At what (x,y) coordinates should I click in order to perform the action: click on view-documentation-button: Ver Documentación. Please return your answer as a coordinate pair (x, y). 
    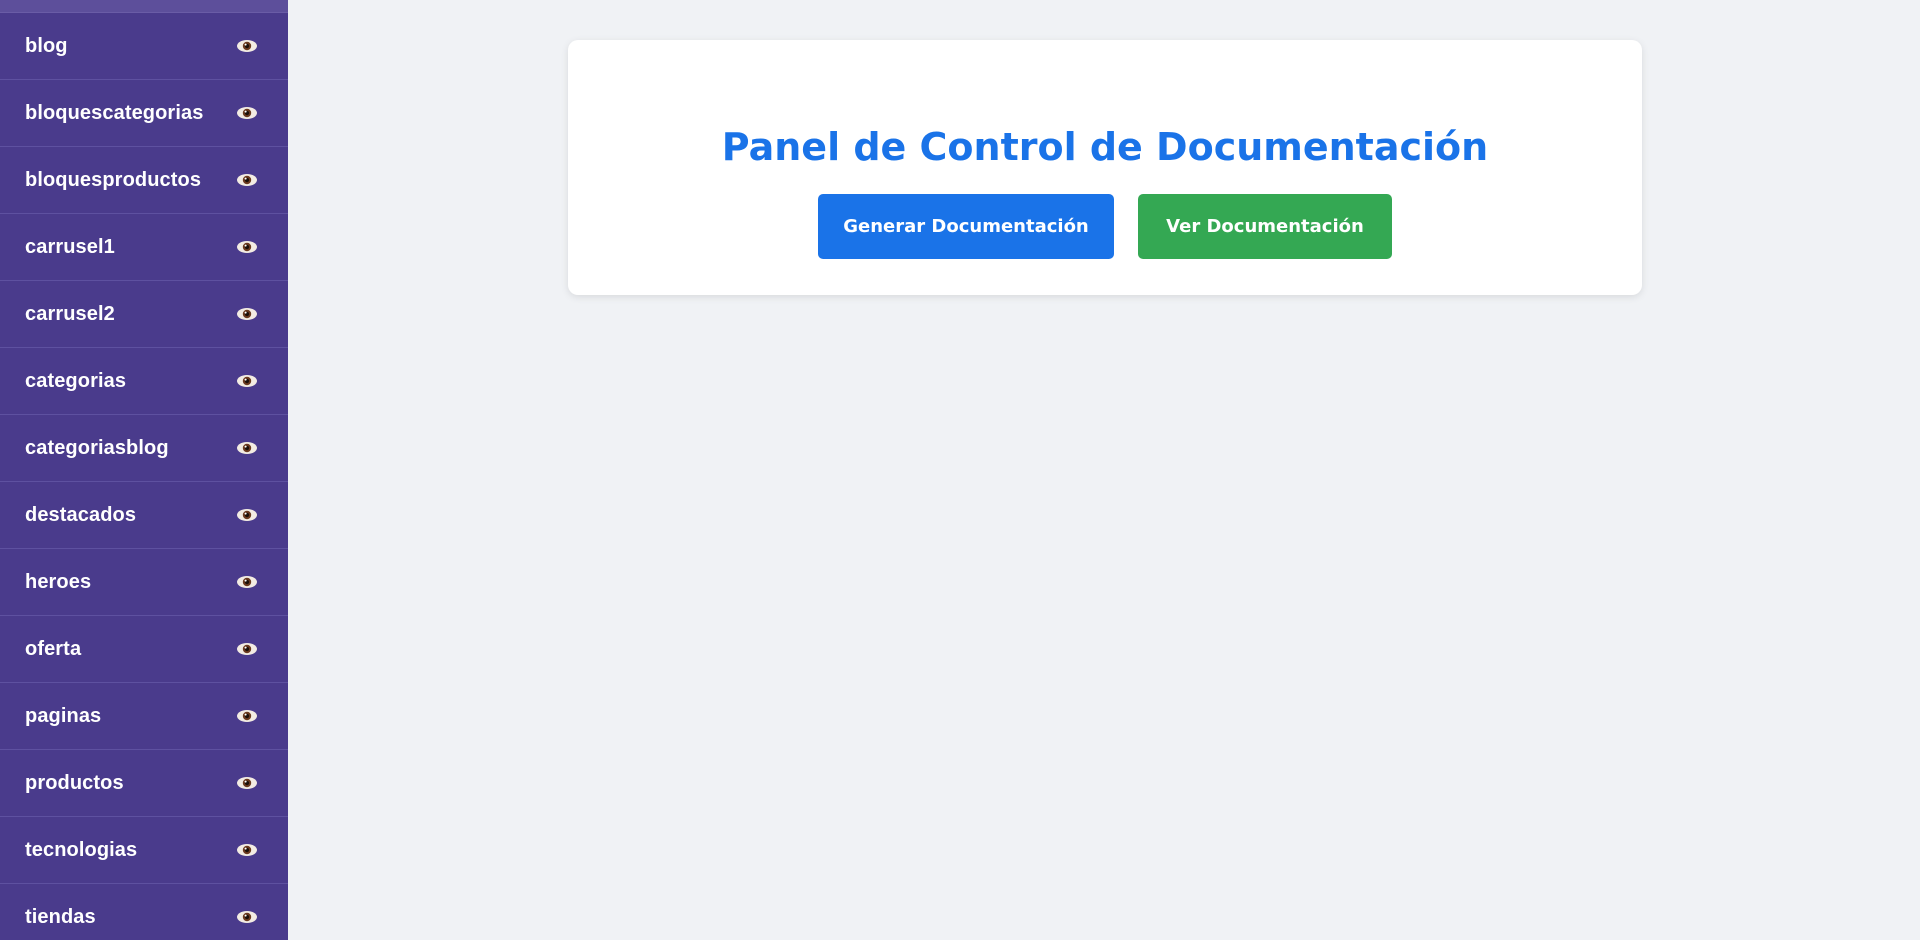
    Looking at the image, I should click on (1265, 226).